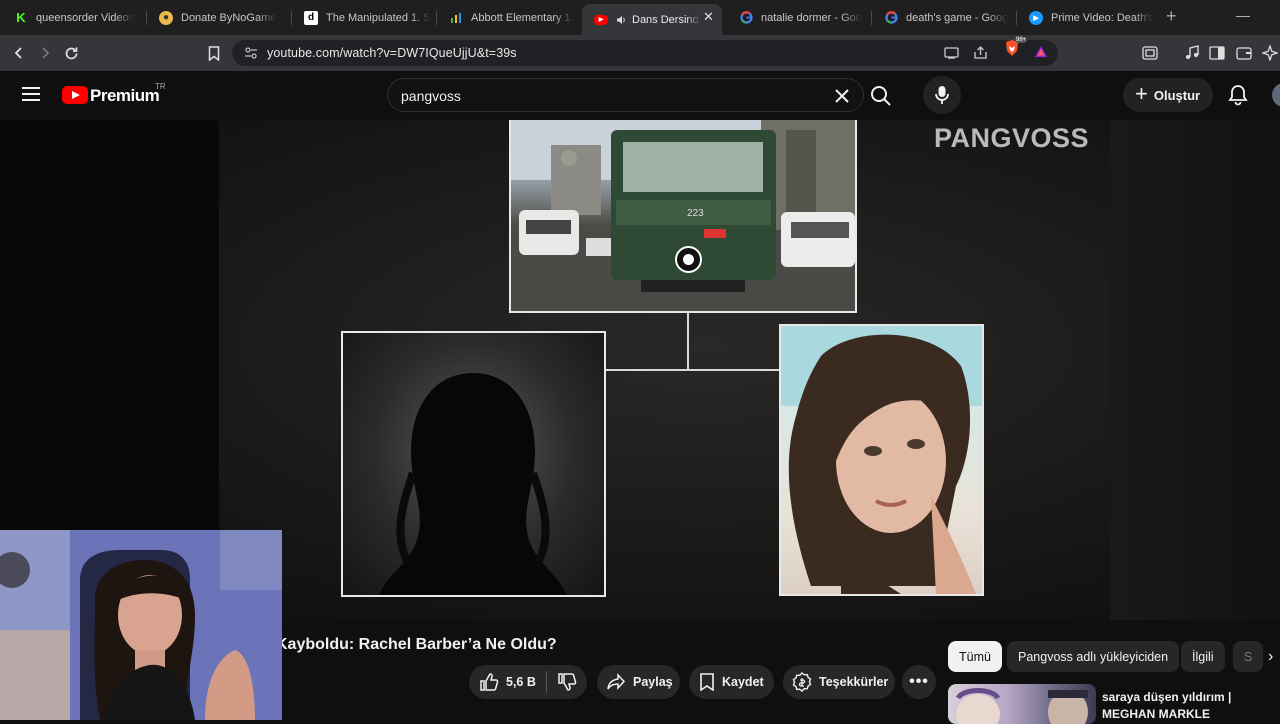 The width and height of the screenshot is (1280, 724). What do you see at coordinates (653, 682) in the screenshot?
I see `share-label: Paylaş` at bounding box center [653, 682].